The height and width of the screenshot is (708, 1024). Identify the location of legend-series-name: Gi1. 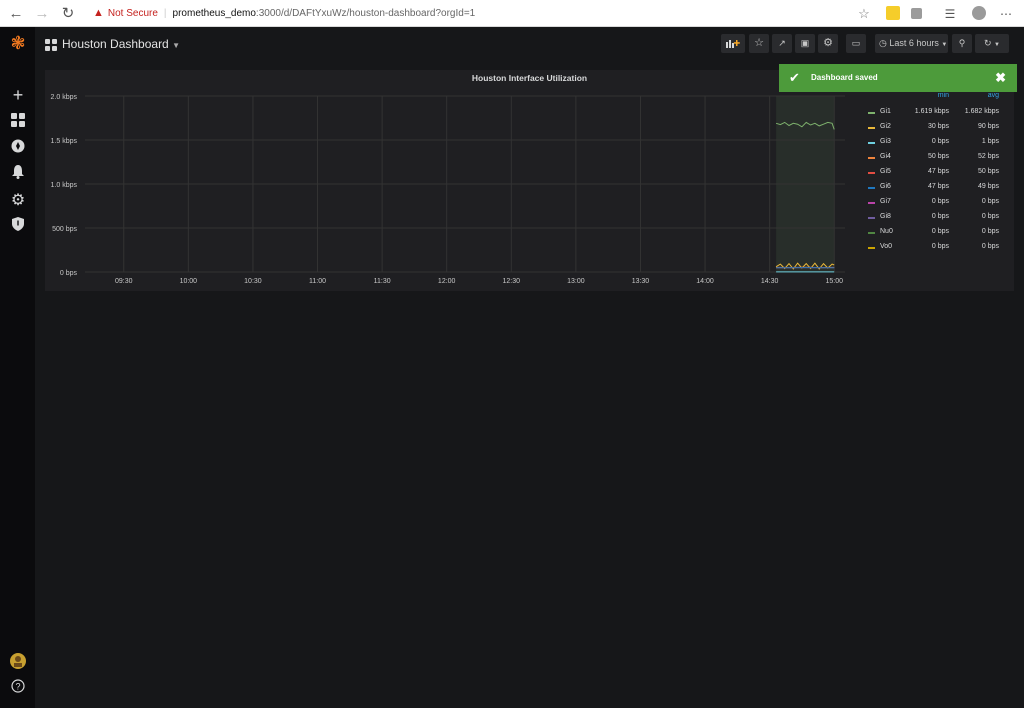
(885, 111).